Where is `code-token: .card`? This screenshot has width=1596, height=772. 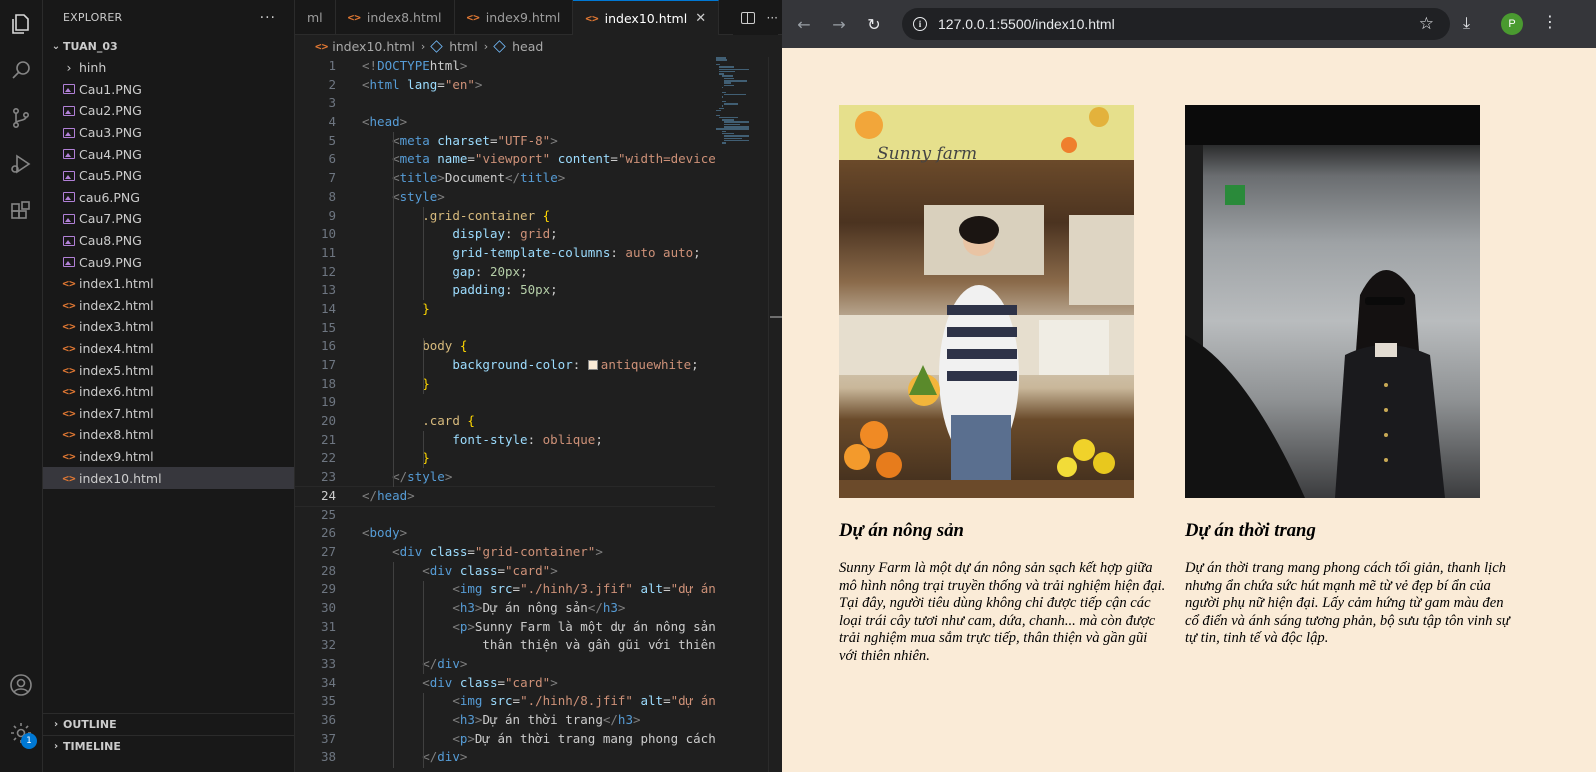 code-token: .card is located at coordinates (441, 421).